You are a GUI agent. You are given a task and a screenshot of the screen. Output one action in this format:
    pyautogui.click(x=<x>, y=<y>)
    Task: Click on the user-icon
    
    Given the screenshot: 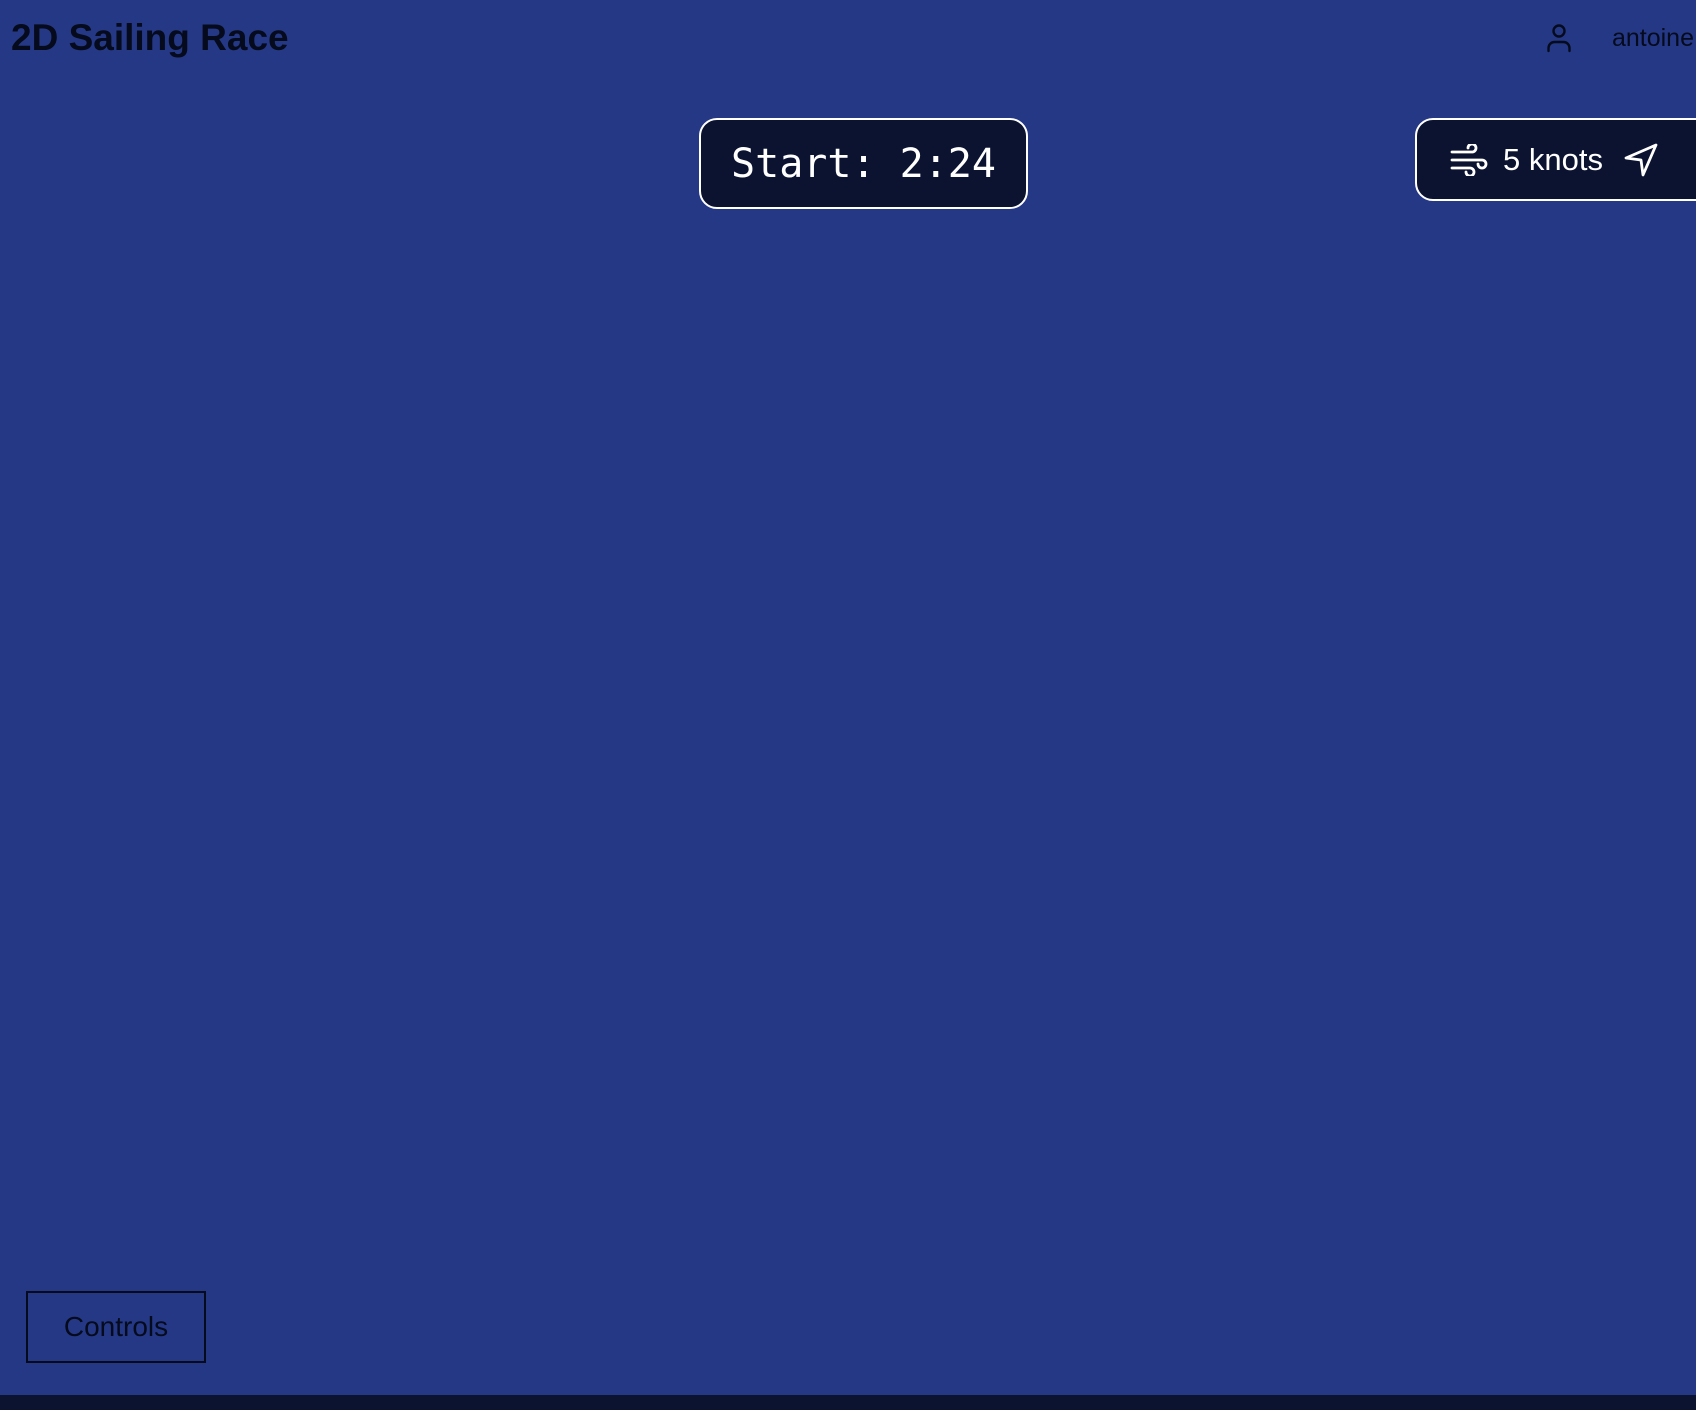 What is the action you would take?
    pyautogui.click(x=1559, y=38)
    